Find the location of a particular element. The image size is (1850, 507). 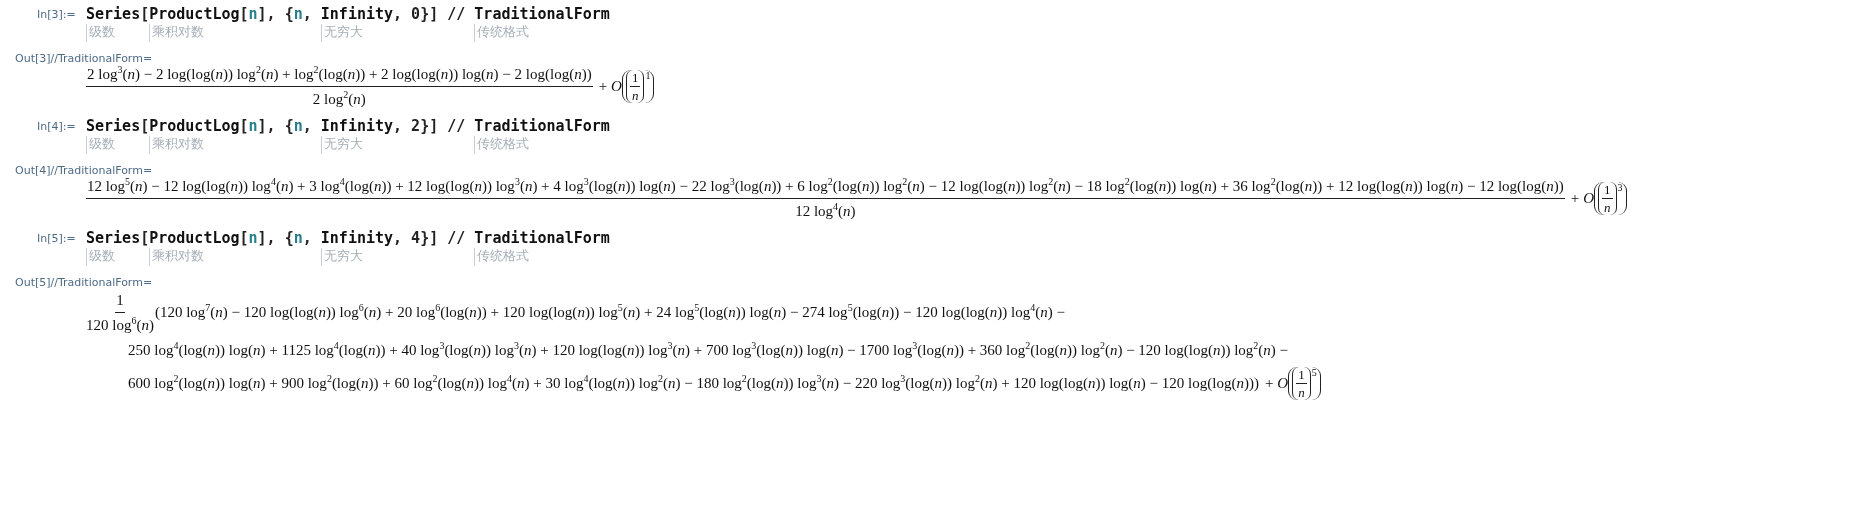

formula-denominator: 120 log$^{6}$(n) is located at coordinates (120, 324).